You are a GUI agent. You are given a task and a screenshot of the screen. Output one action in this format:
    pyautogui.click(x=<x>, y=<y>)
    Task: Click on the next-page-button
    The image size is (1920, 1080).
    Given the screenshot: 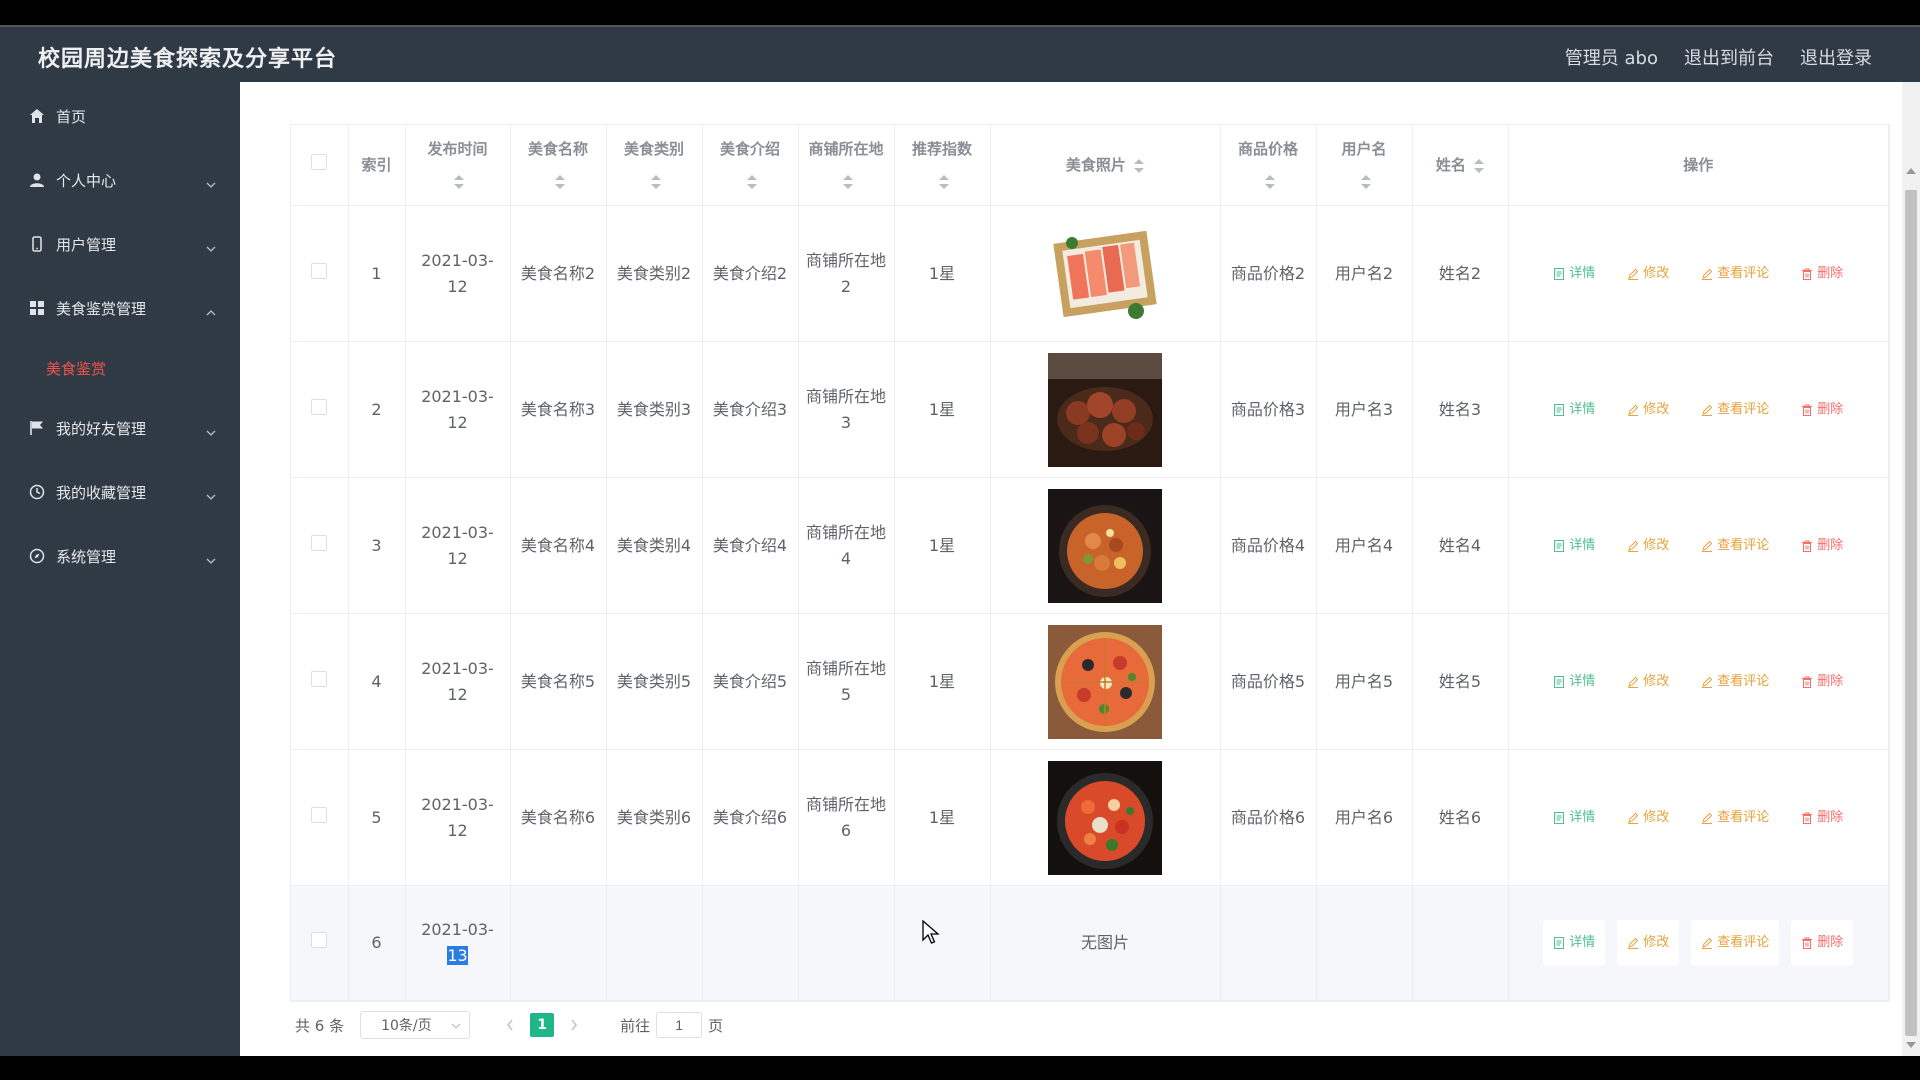 What is the action you would take?
    pyautogui.click(x=574, y=1025)
    